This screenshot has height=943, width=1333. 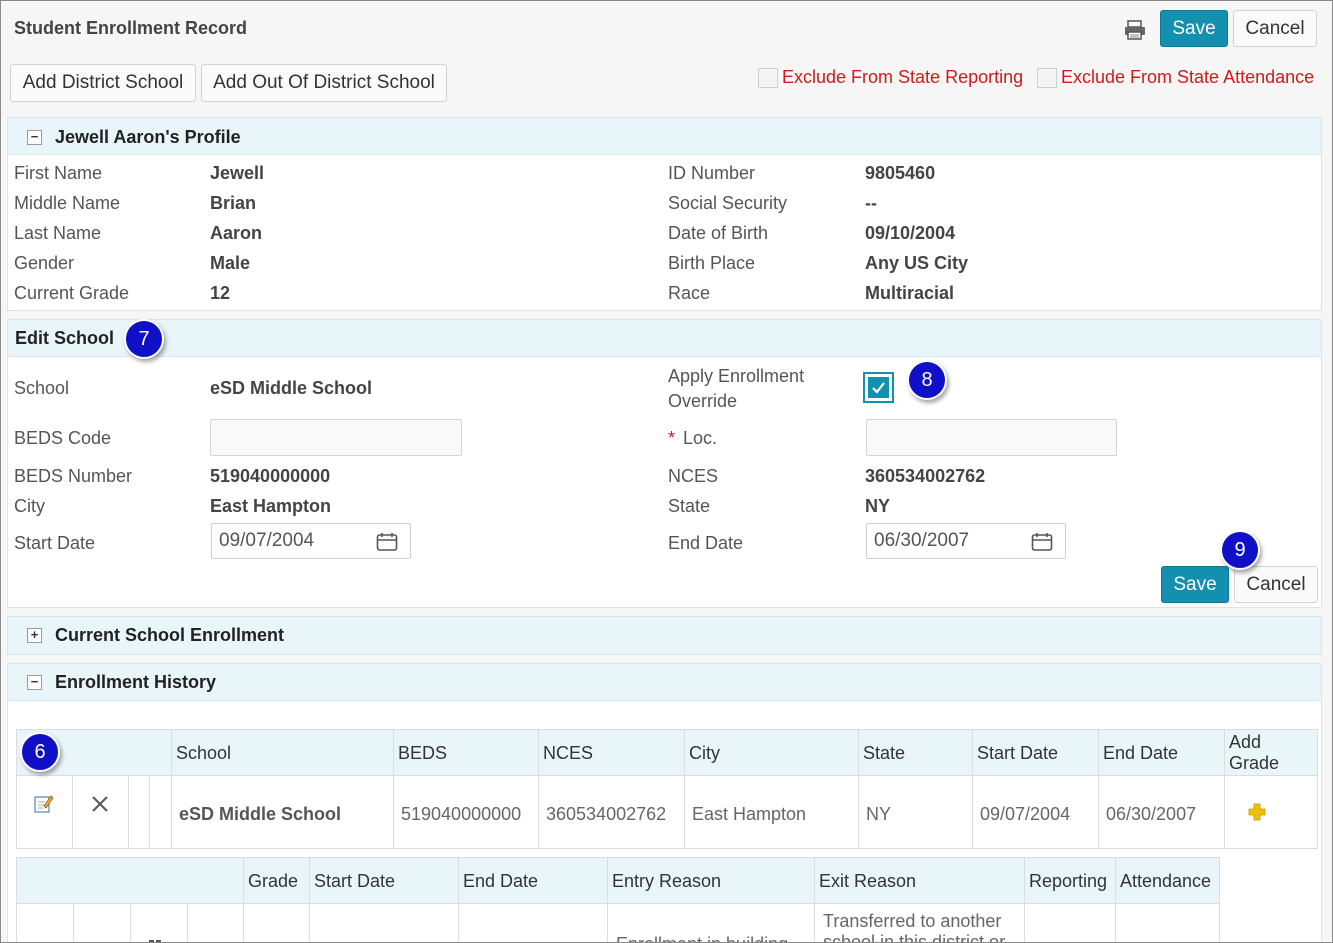 What do you see at coordinates (422, 753) in the screenshot?
I see `column-header-beds: BEDS` at bounding box center [422, 753].